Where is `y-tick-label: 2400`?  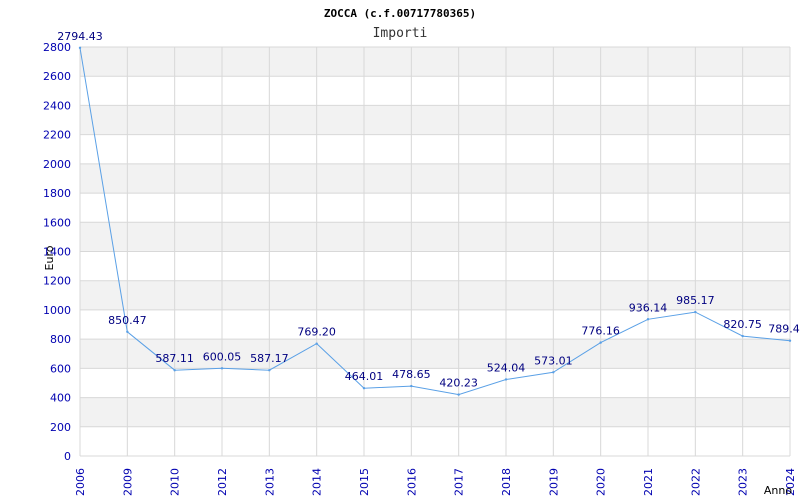
y-tick-label: 2400 is located at coordinates (57, 105).